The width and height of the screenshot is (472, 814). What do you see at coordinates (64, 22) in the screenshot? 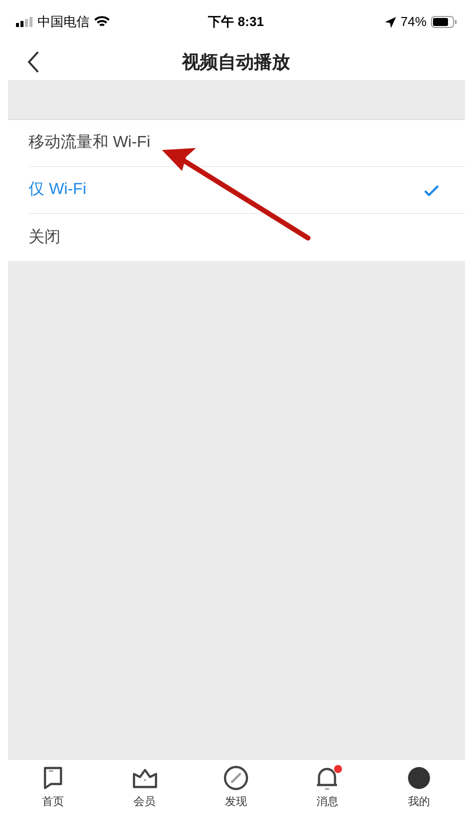
I see `carrier-name: 中国电信` at bounding box center [64, 22].